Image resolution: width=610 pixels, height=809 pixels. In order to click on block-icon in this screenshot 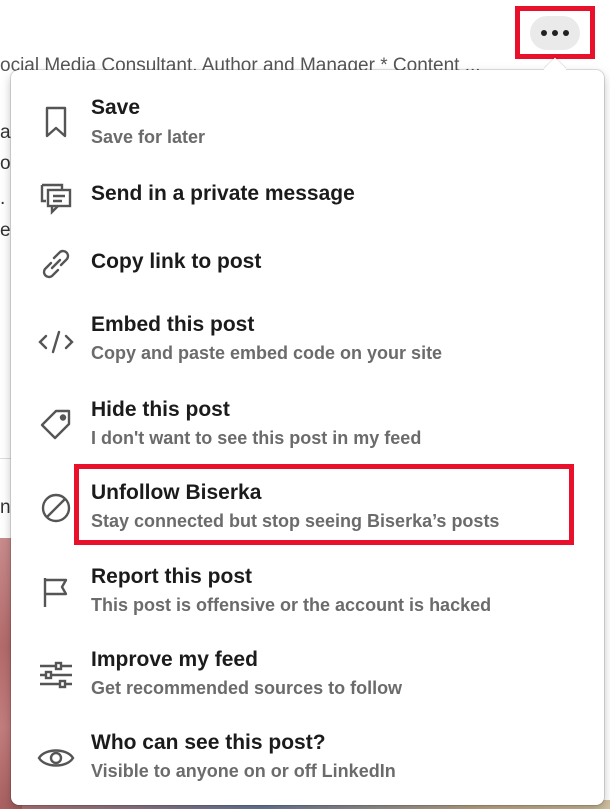, I will do `click(56, 508)`.